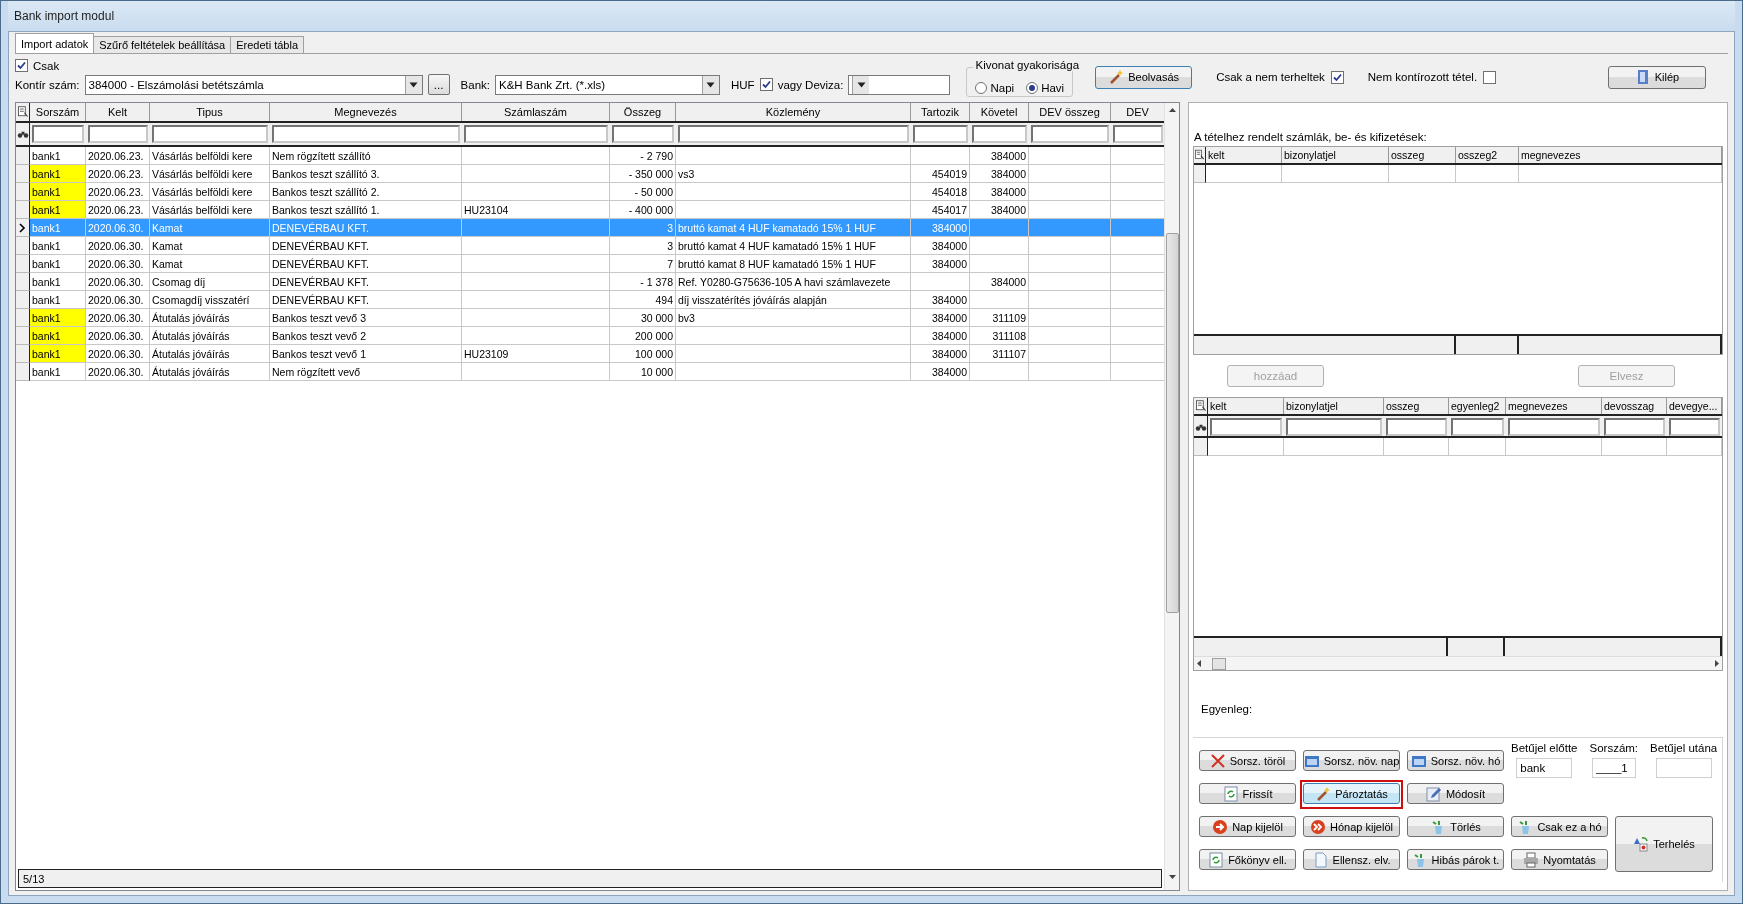 This screenshot has height=904, width=1743. What do you see at coordinates (590, 192) in the screenshot?
I see `table-row: bank1 2020.06.23. Vásárlás belföldi kere Bankos teszt szállító 2. - 50 000 454018 384000` at bounding box center [590, 192].